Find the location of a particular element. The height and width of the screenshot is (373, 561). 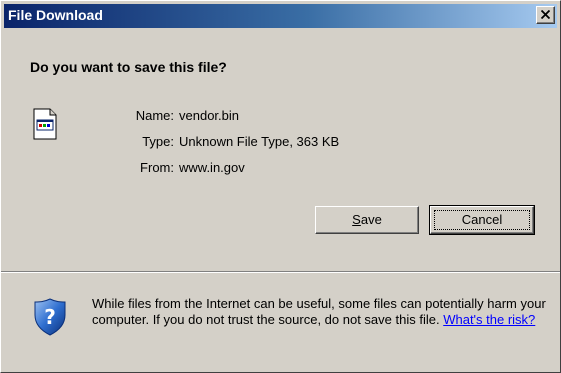

save-button: Save is located at coordinates (367, 220).